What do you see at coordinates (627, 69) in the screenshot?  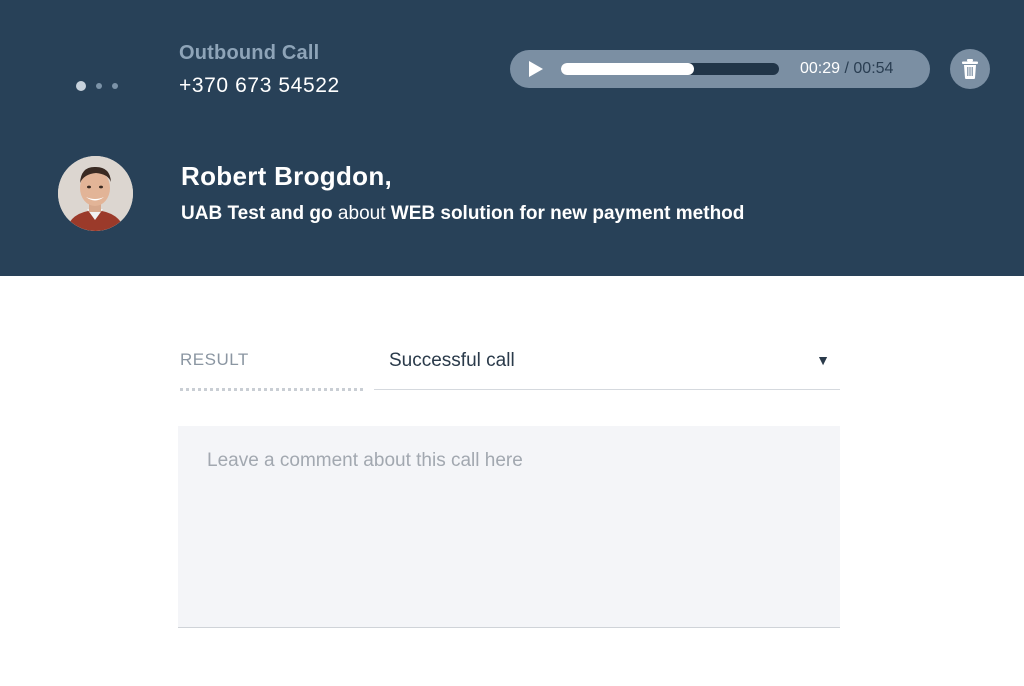 I see `playback-progress-fill` at bounding box center [627, 69].